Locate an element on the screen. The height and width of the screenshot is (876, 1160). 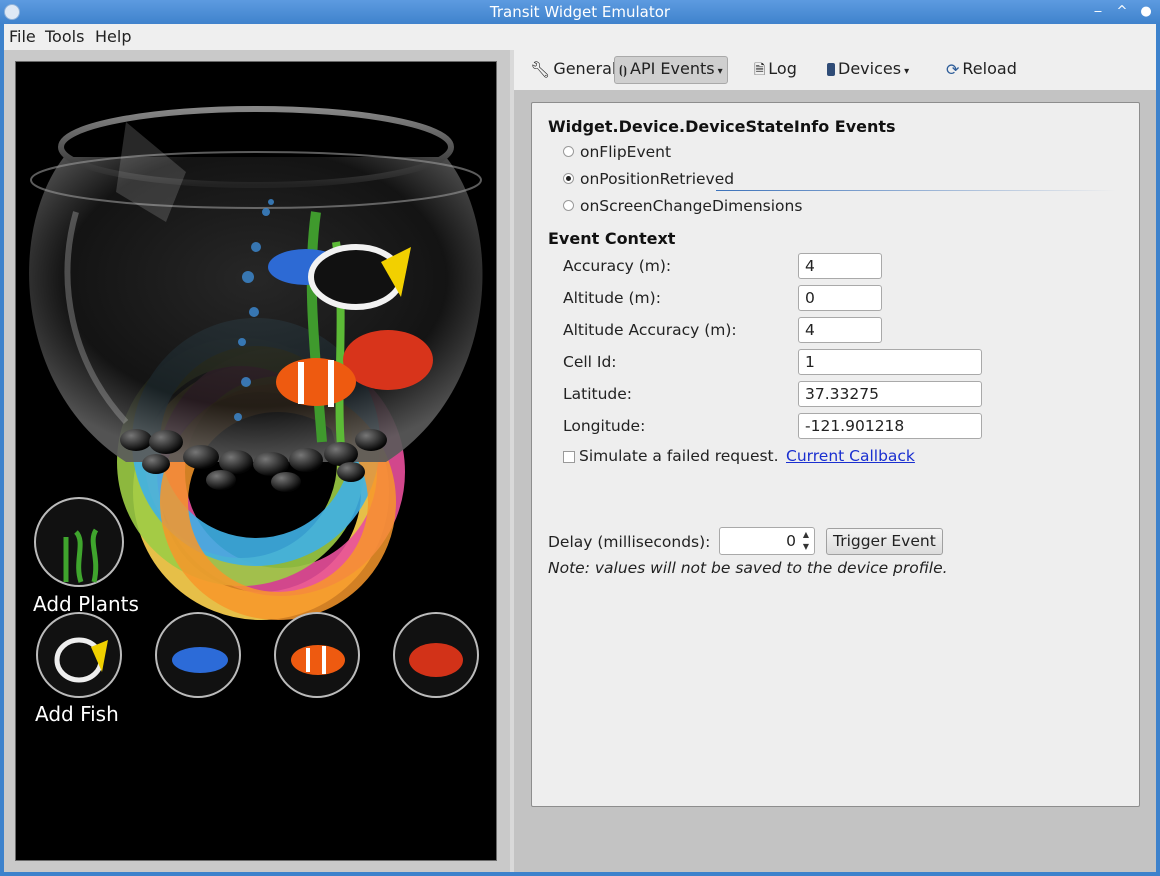
current-callback-link: Current Callback is located at coordinates (850, 456).